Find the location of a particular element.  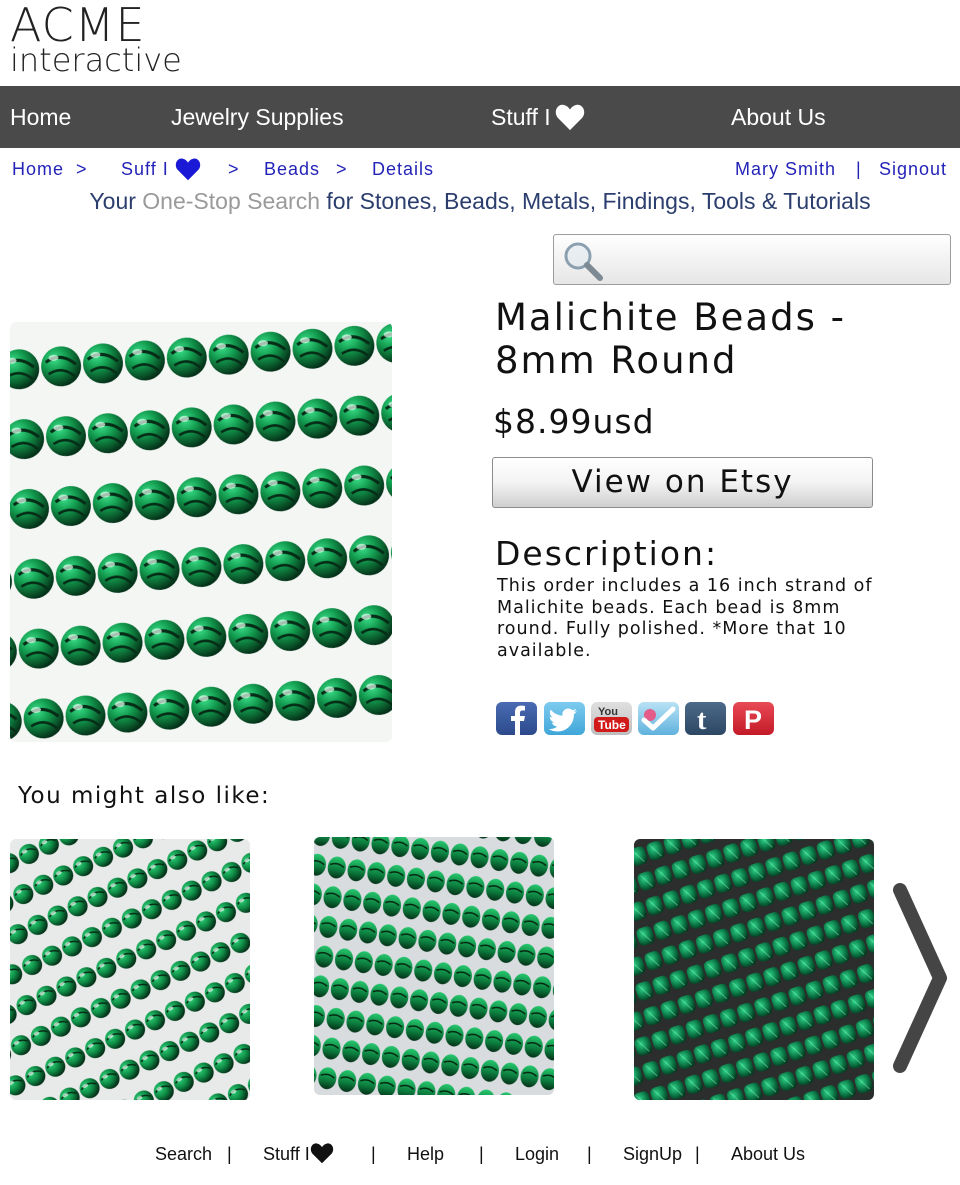

search-box is located at coordinates (752, 259).